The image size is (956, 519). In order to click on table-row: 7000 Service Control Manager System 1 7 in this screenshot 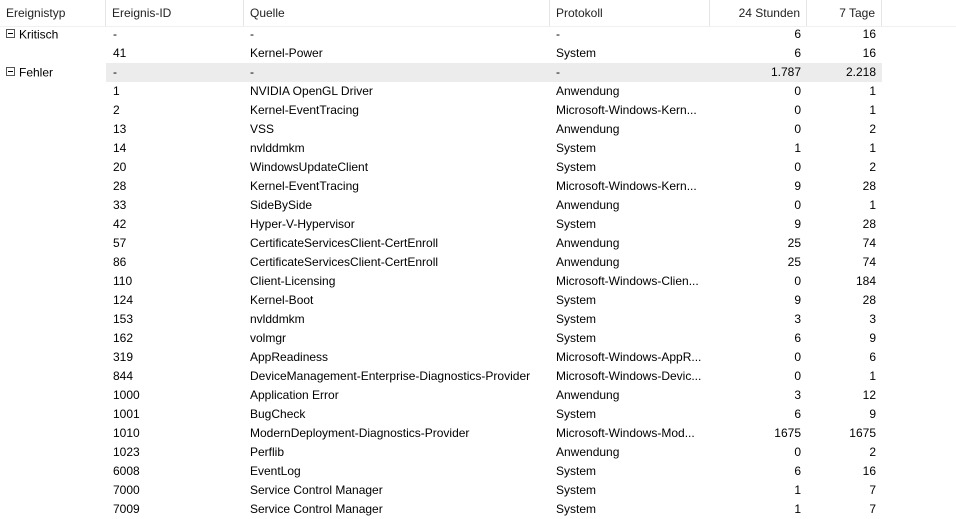, I will do `click(478, 490)`.